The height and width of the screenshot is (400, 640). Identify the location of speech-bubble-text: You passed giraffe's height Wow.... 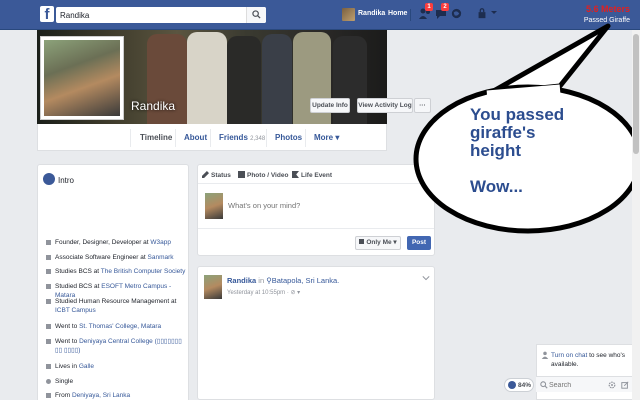
(540, 151).